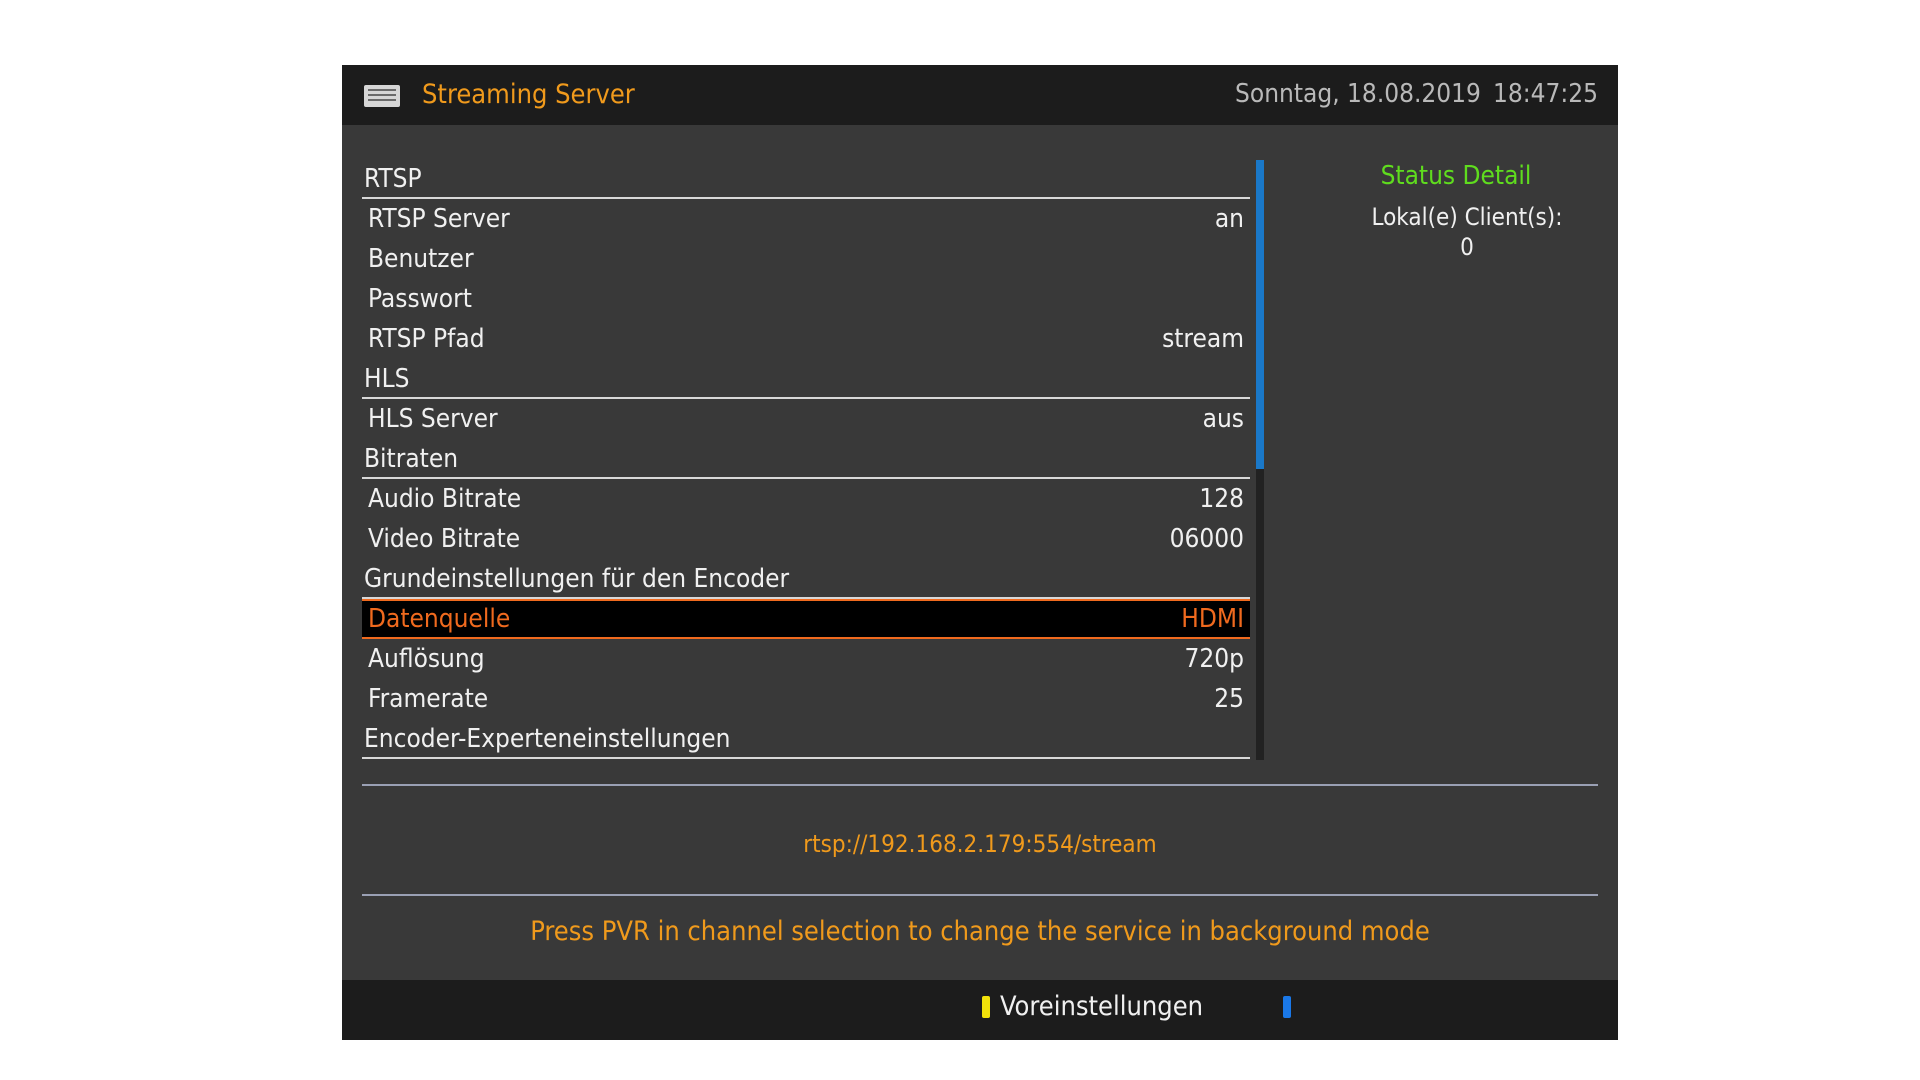 The height and width of the screenshot is (1080, 1920). Describe the element at coordinates (806, 299) in the screenshot. I see `menu-item-passwort: Passwort` at that location.